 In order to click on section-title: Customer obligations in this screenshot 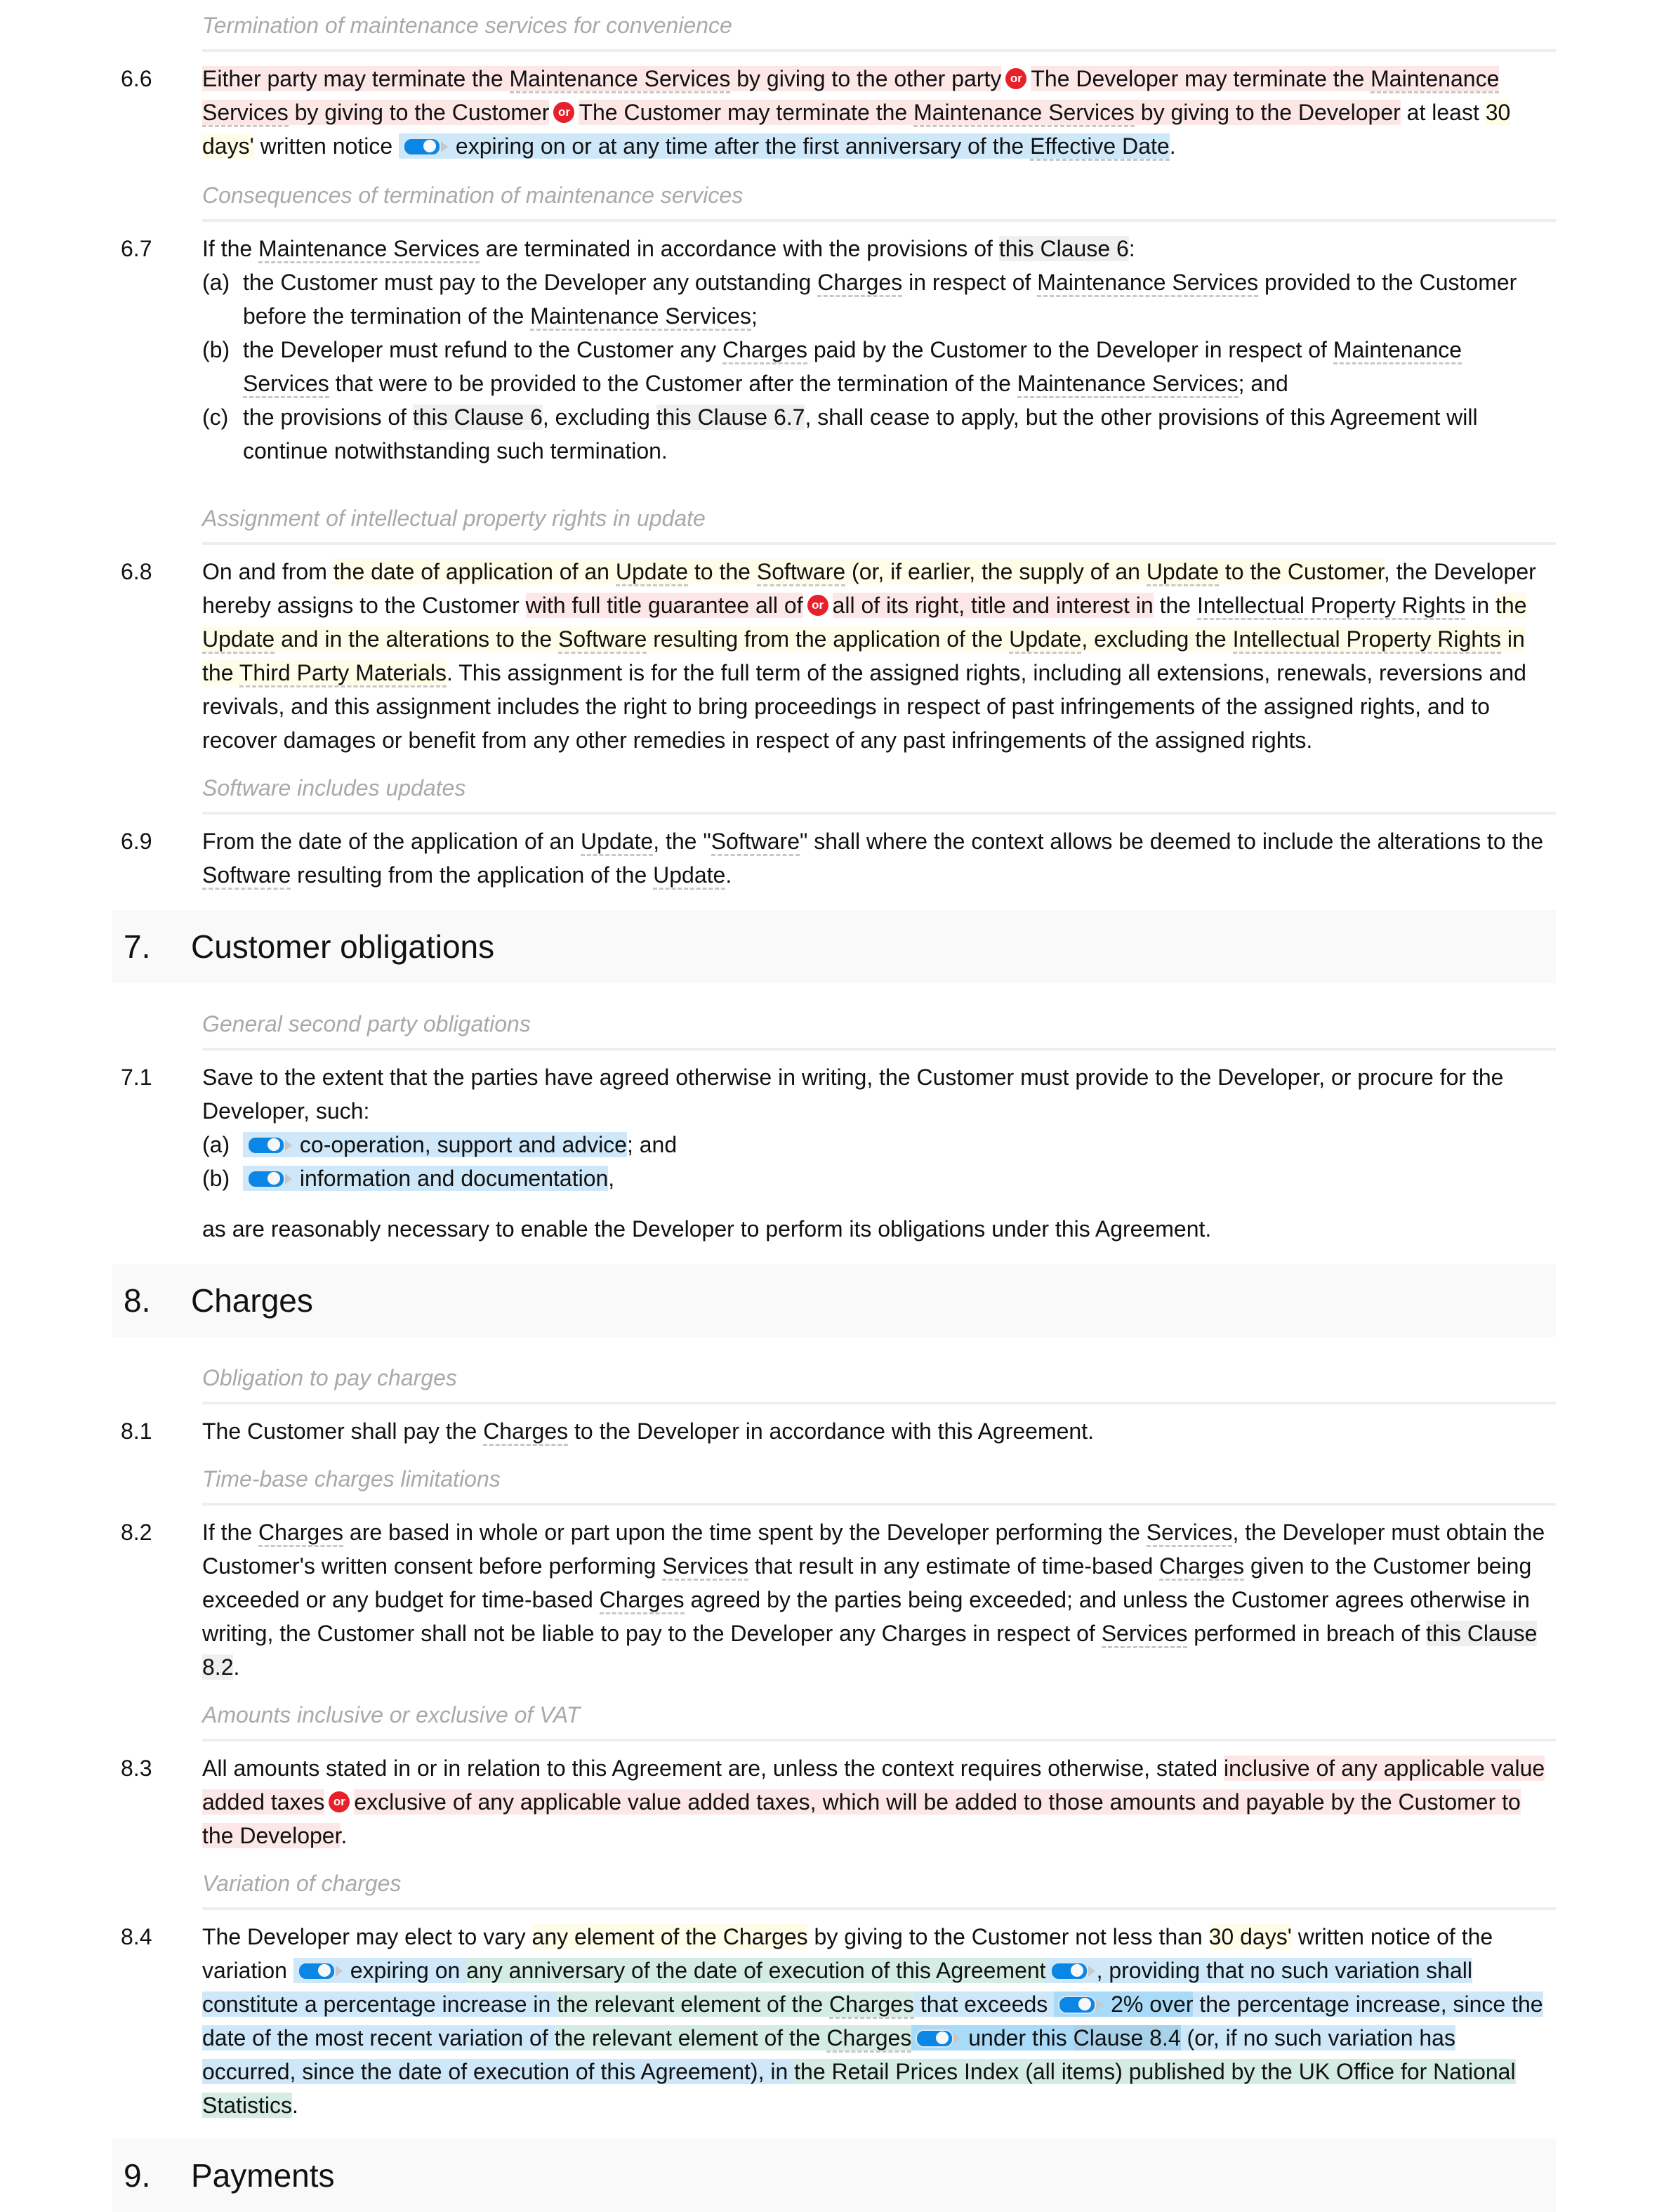, I will do `click(343, 946)`.